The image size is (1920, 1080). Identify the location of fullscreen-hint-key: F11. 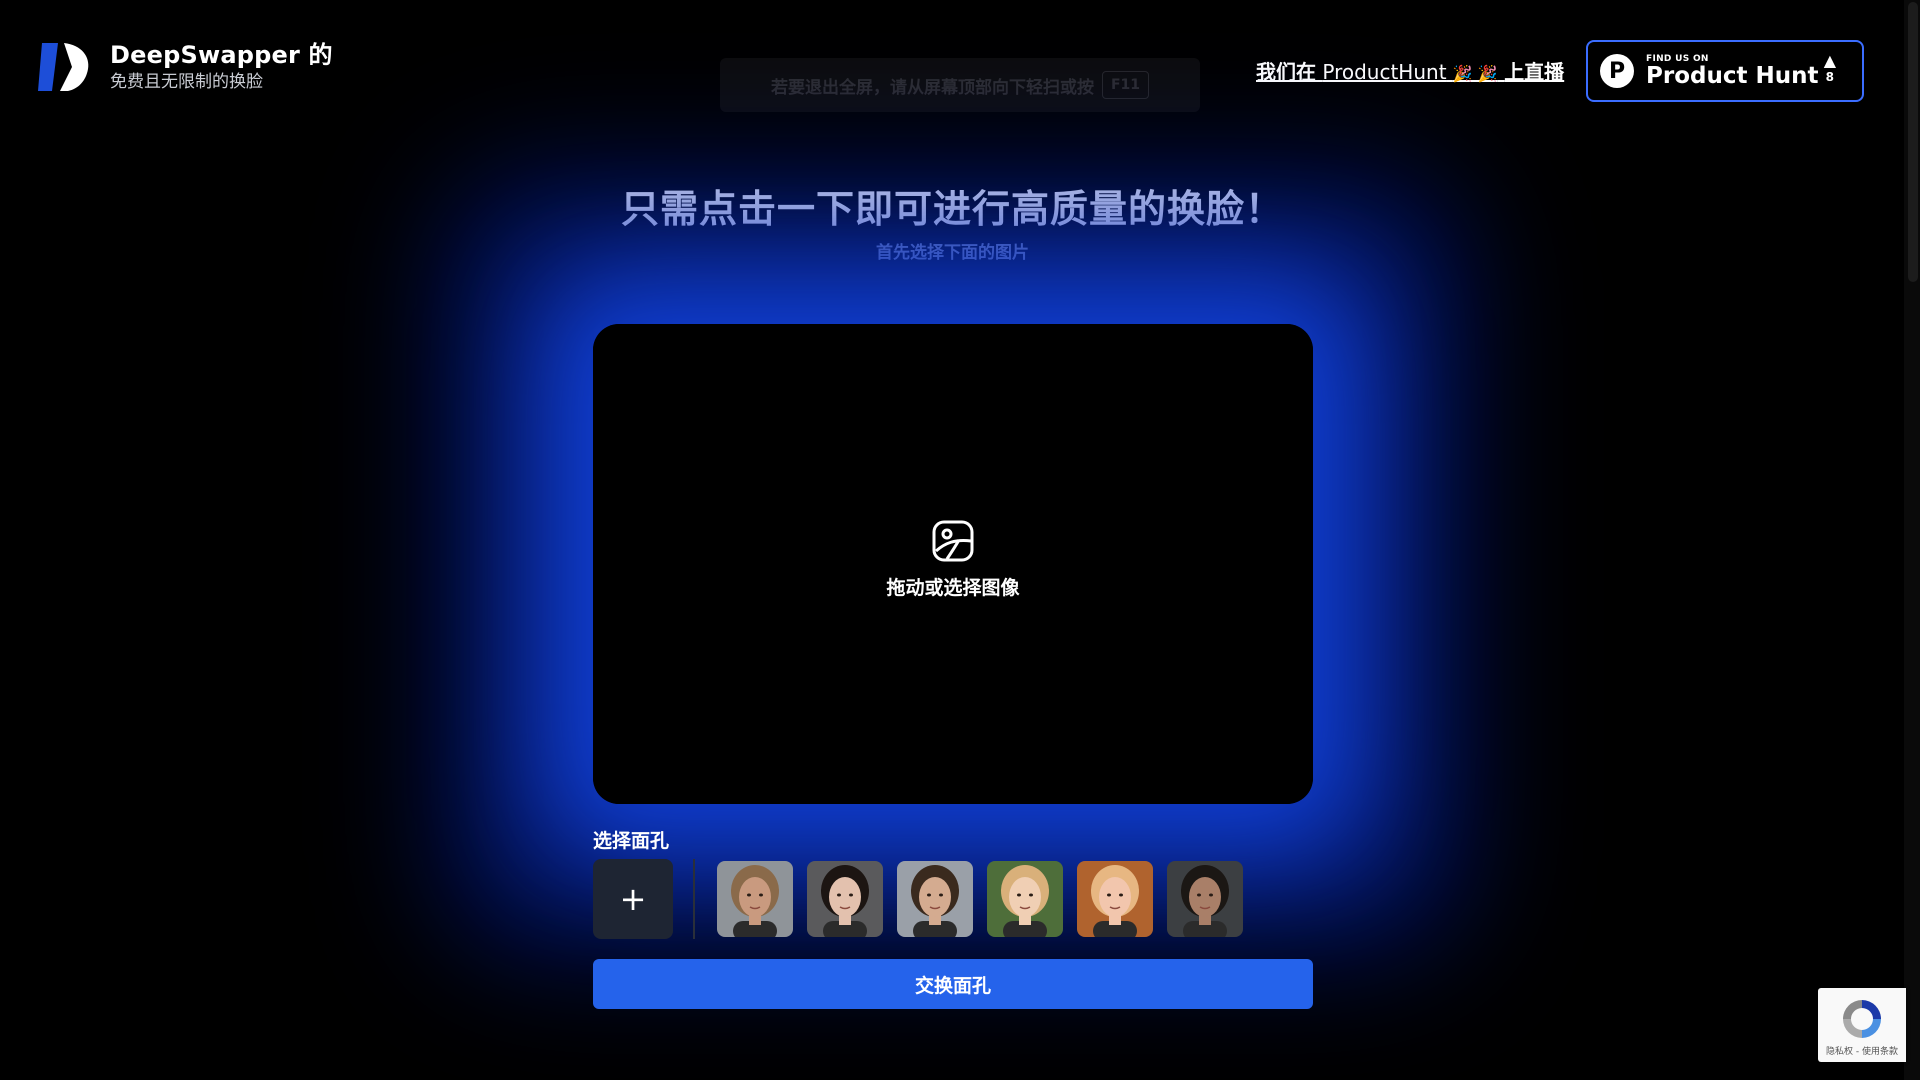
(1125, 85).